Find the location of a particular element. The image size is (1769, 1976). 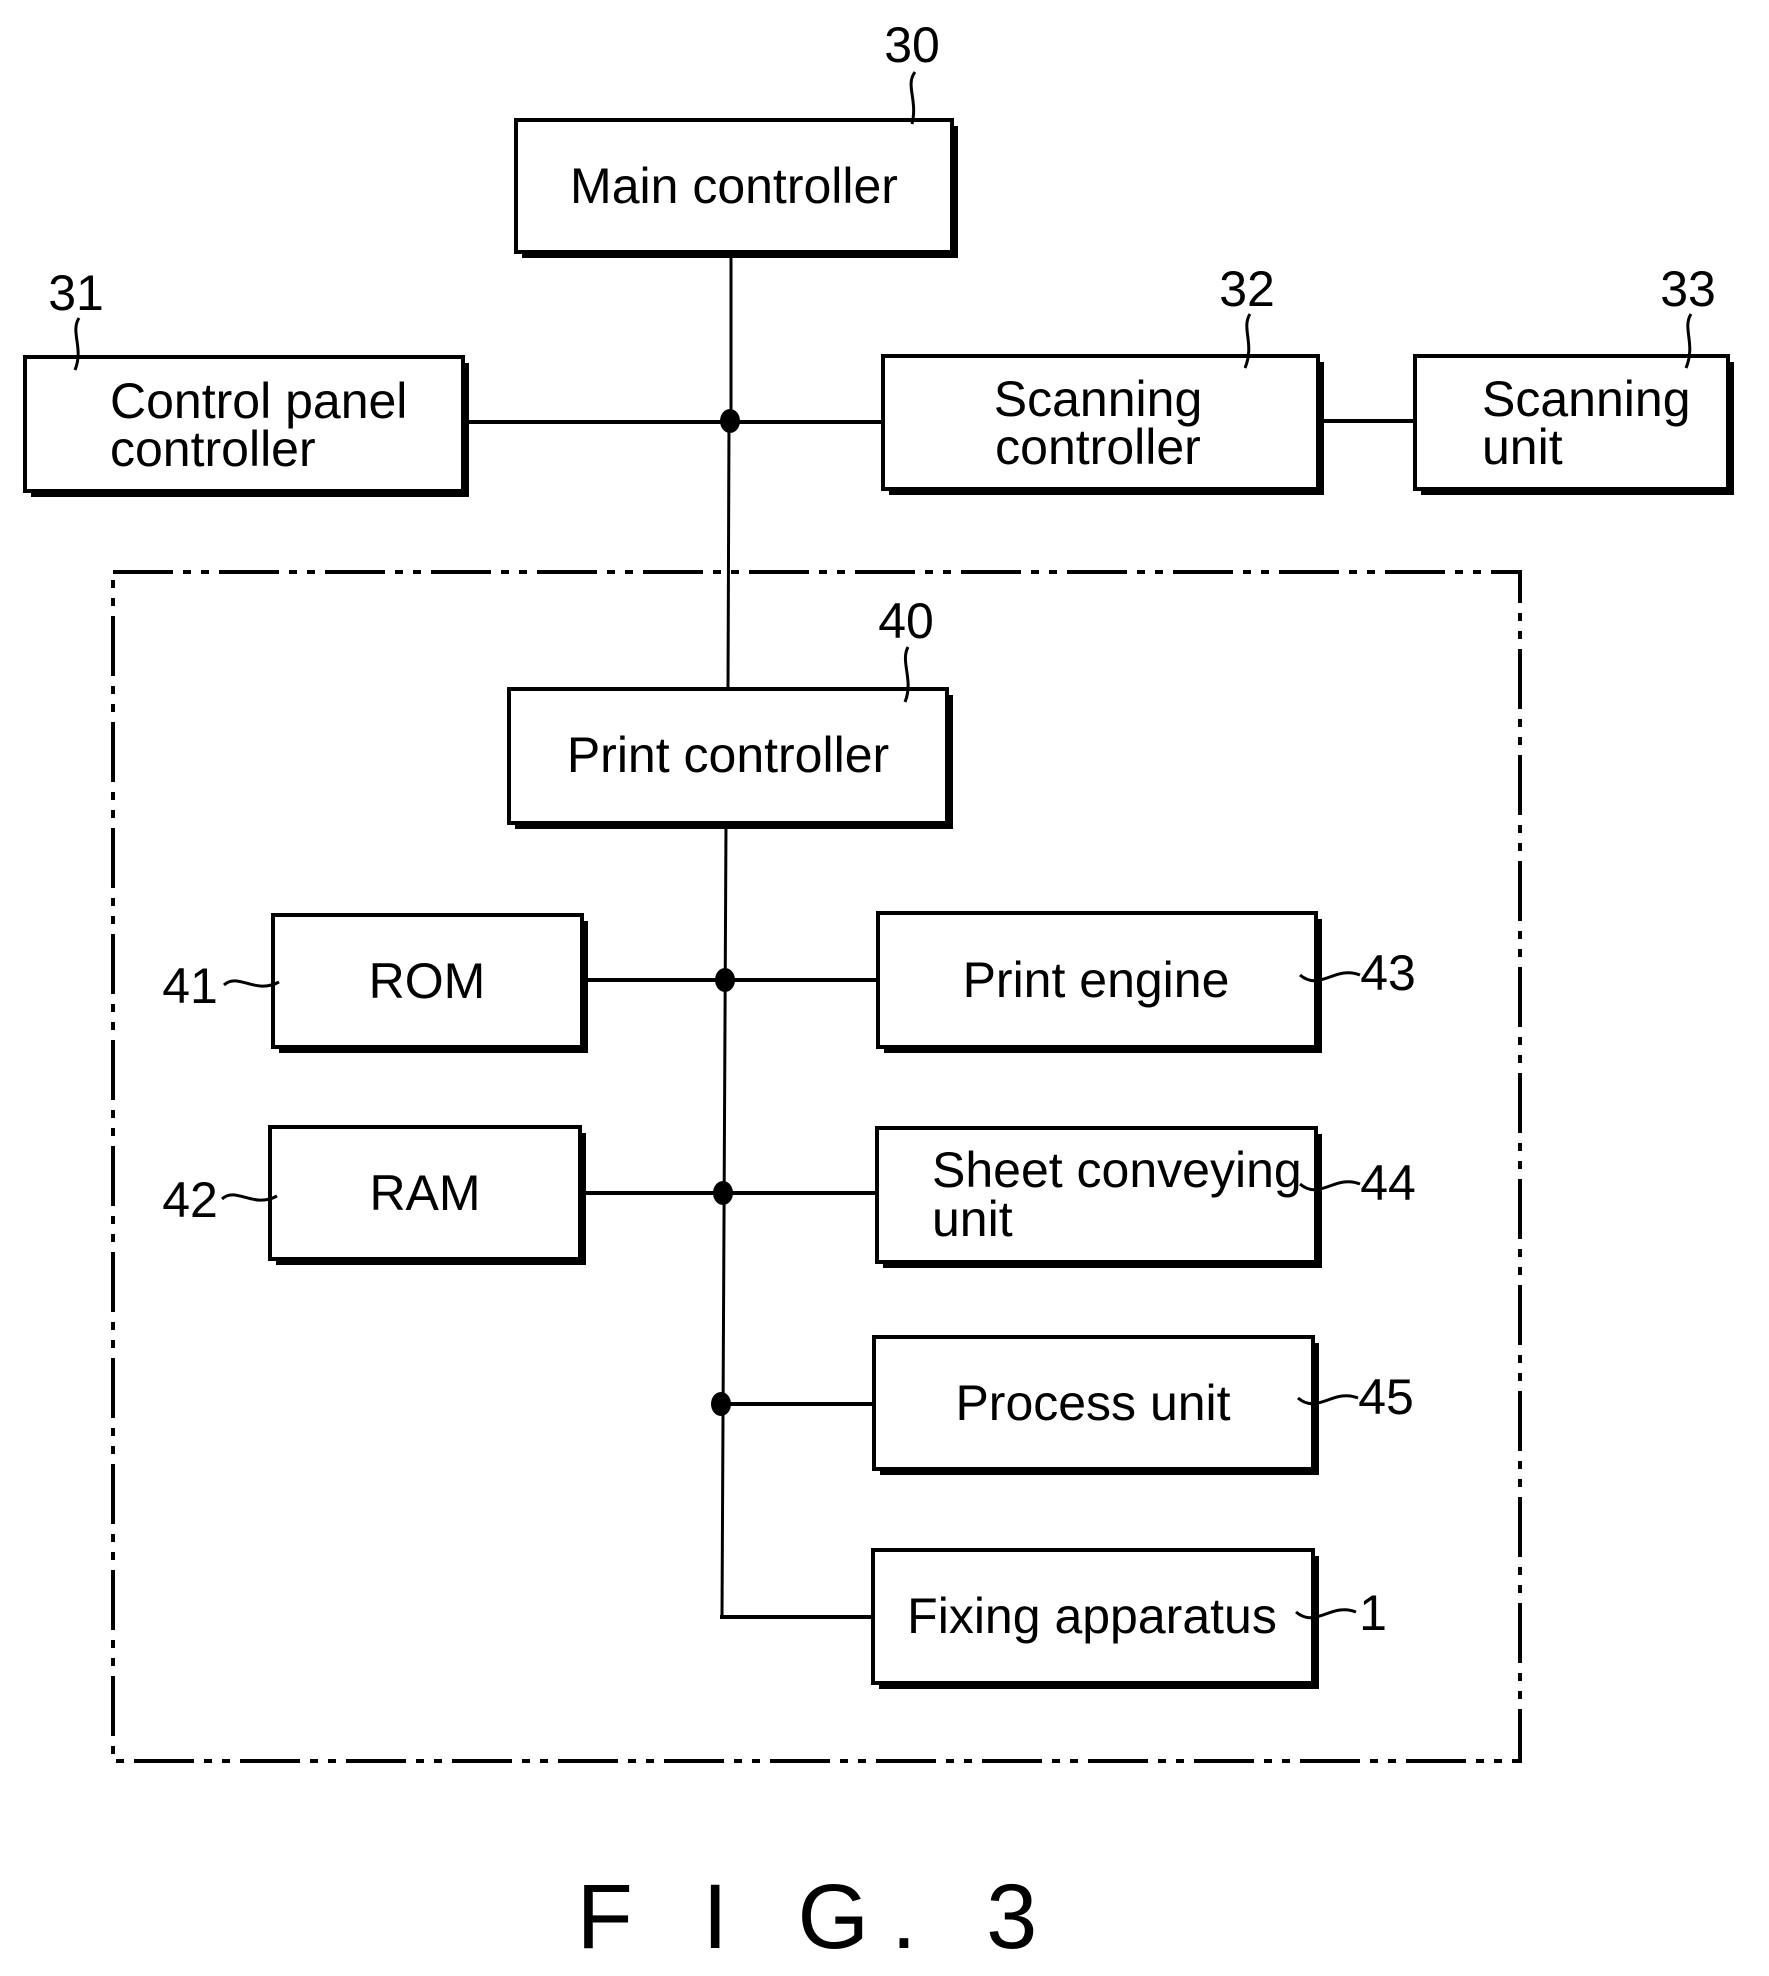

scanning-controller-label-line2: controller is located at coordinates (1098, 447).